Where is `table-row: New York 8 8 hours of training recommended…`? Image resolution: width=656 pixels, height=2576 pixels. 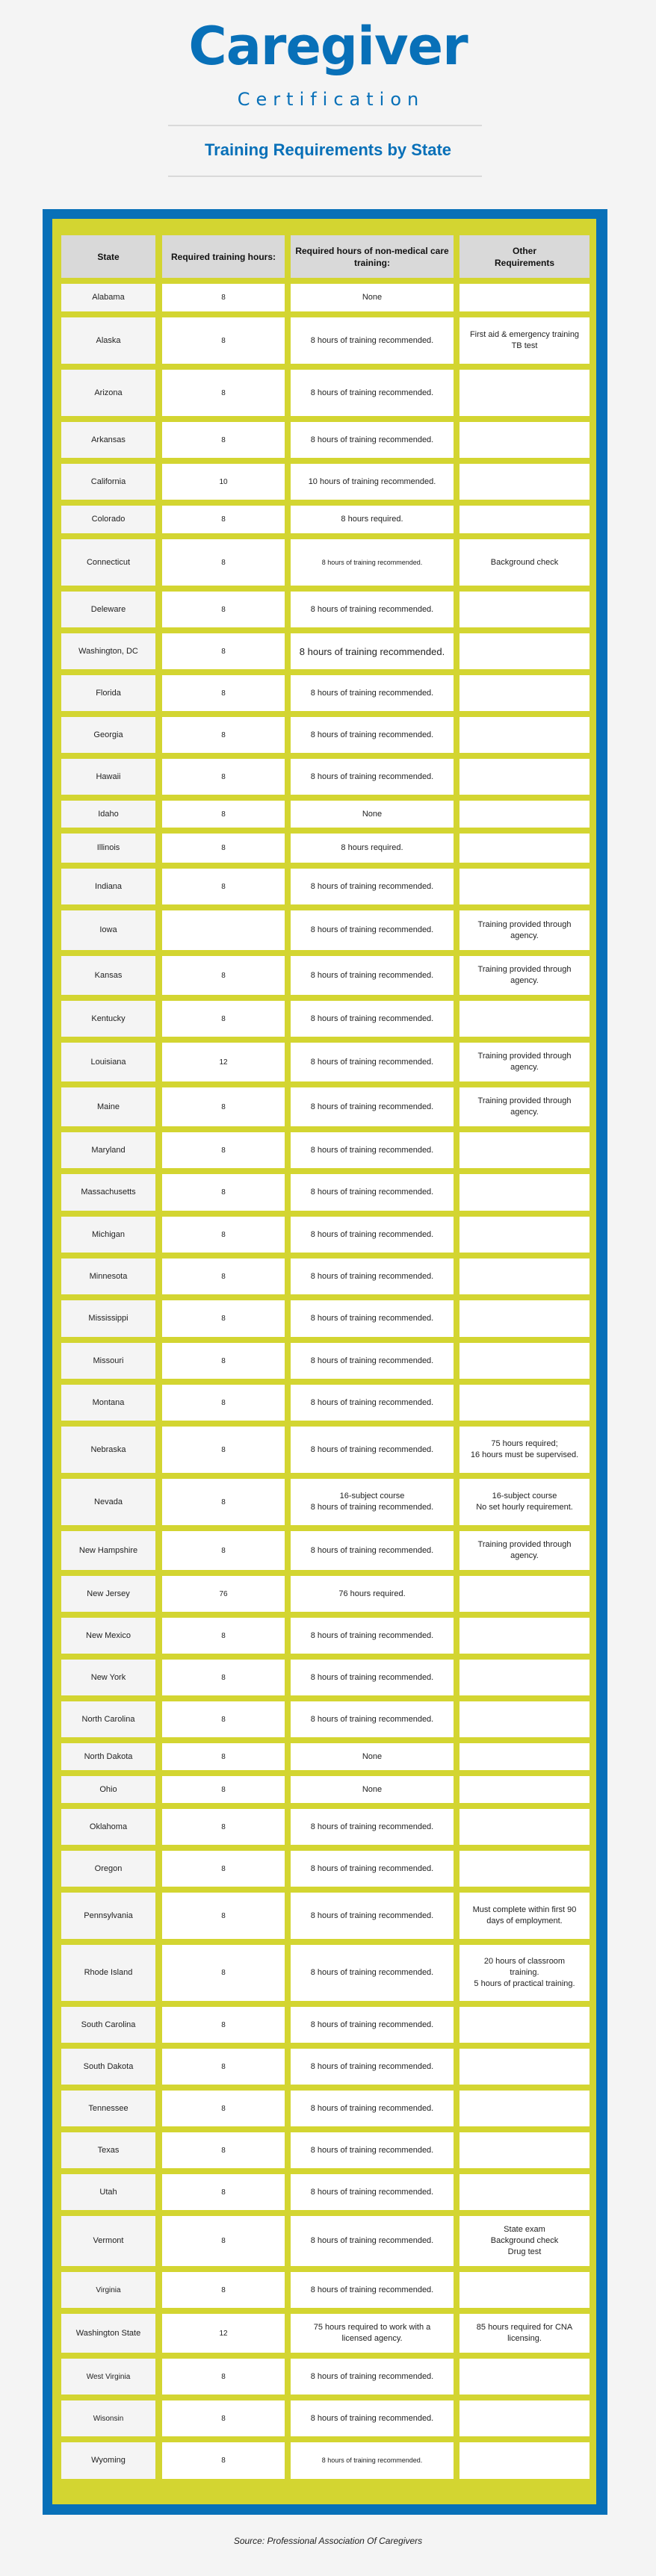
table-row: New York 8 8 hours of training recommended… is located at coordinates (324, 1677).